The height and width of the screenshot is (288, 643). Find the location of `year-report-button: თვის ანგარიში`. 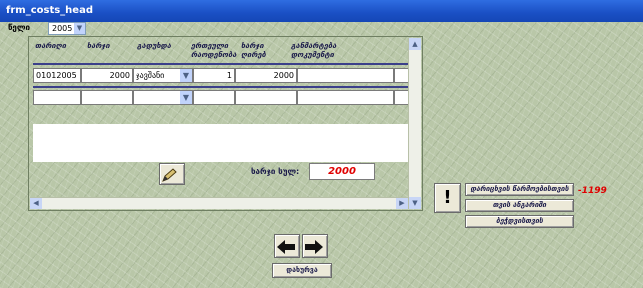

year-report-button: თვის ანგარიში is located at coordinates (519, 205).